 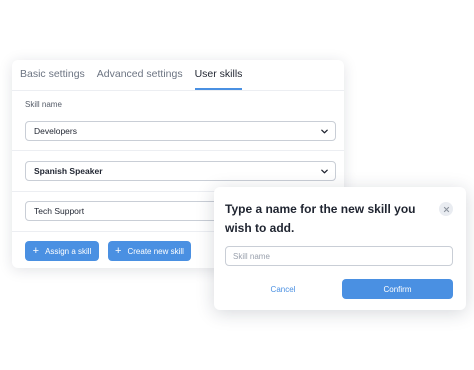 I want to click on create-skill-button: + Create new skill, so click(x=149, y=251).